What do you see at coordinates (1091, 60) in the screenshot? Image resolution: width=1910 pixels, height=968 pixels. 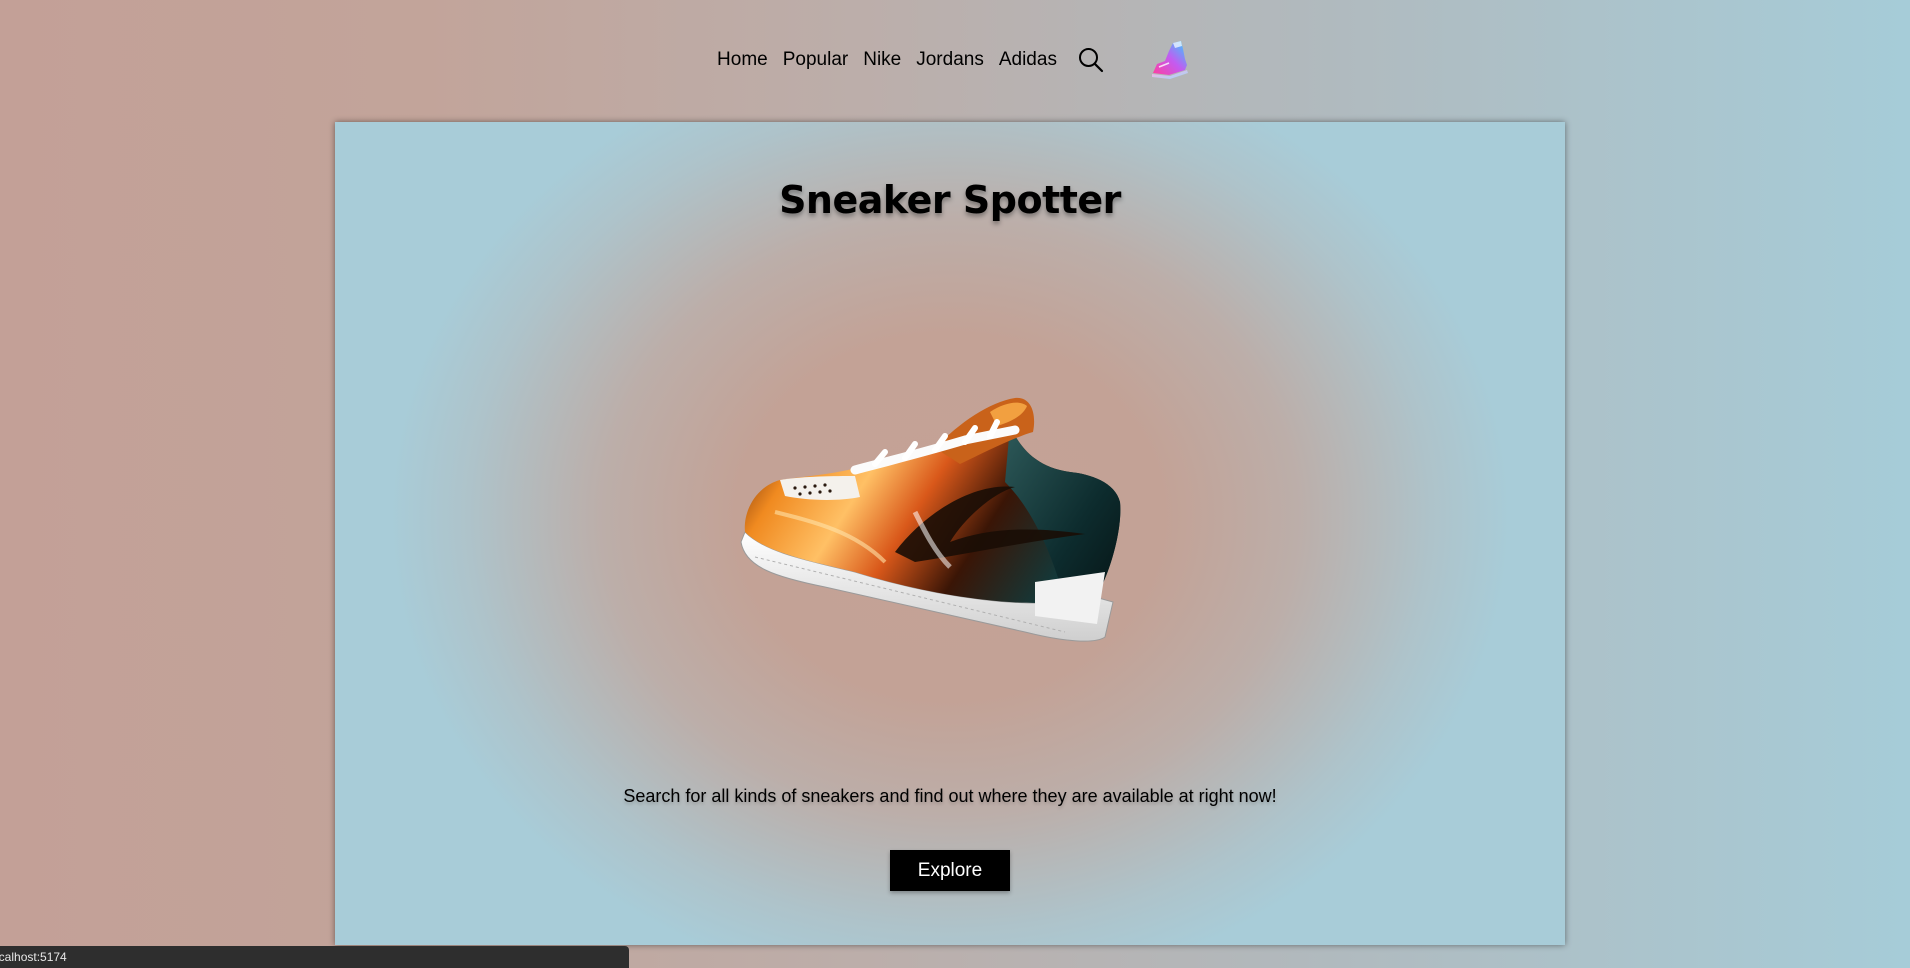 I see `search-icon` at bounding box center [1091, 60].